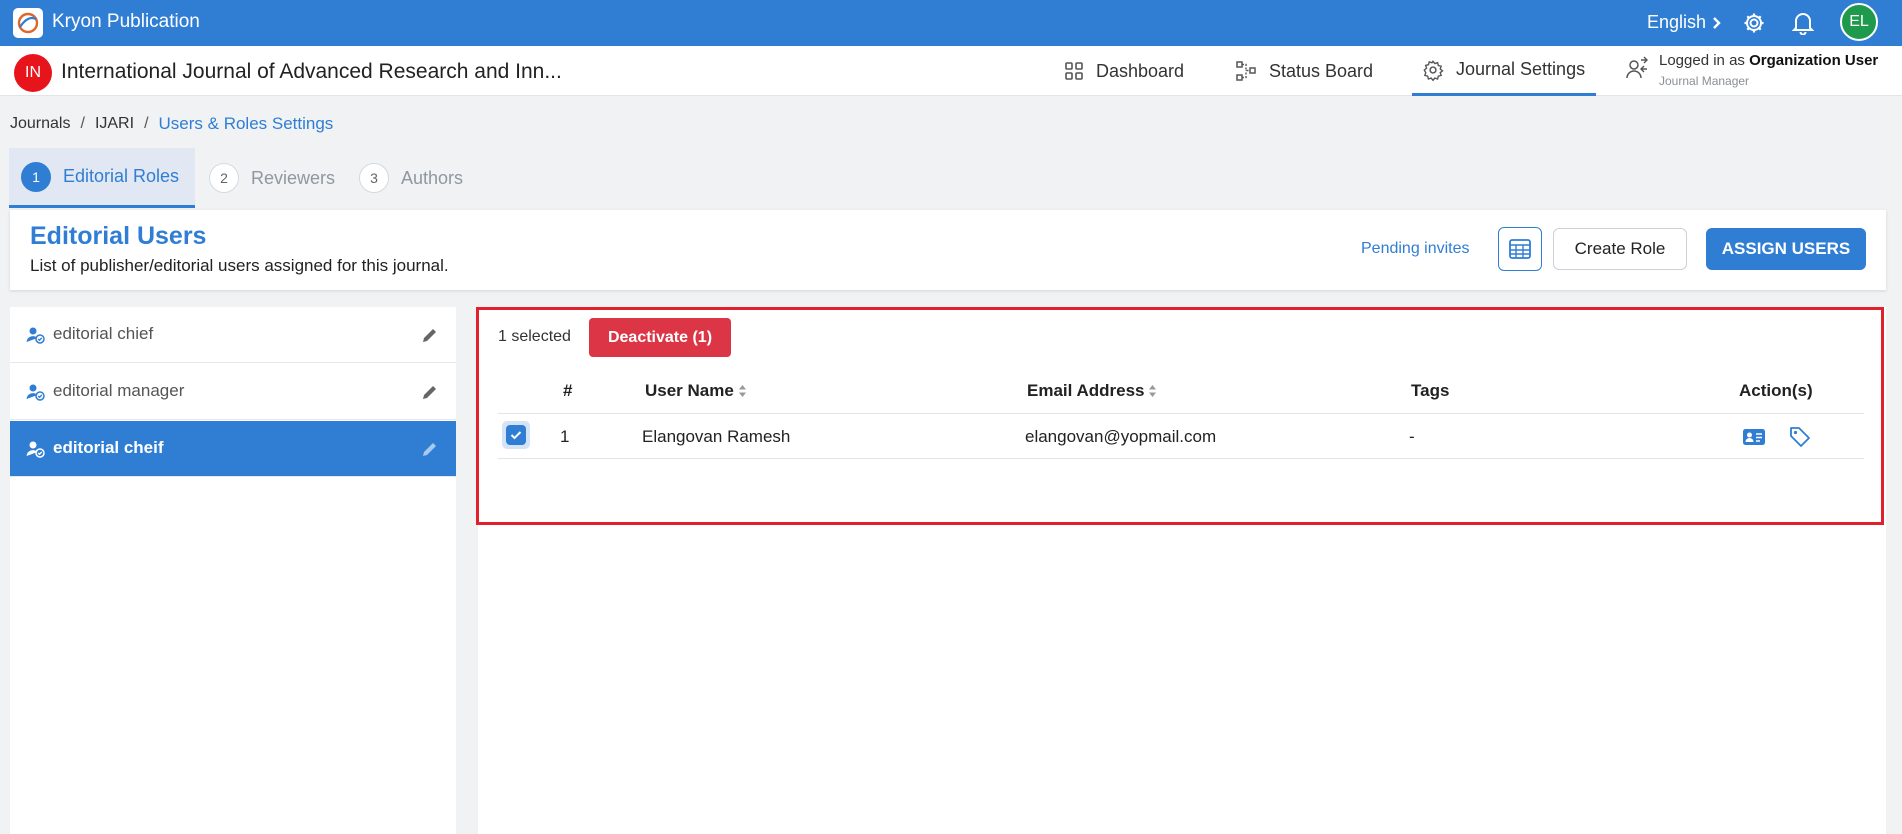 The width and height of the screenshot is (1902, 834). I want to click on role-label: editorial cheif, so click(108, 447).